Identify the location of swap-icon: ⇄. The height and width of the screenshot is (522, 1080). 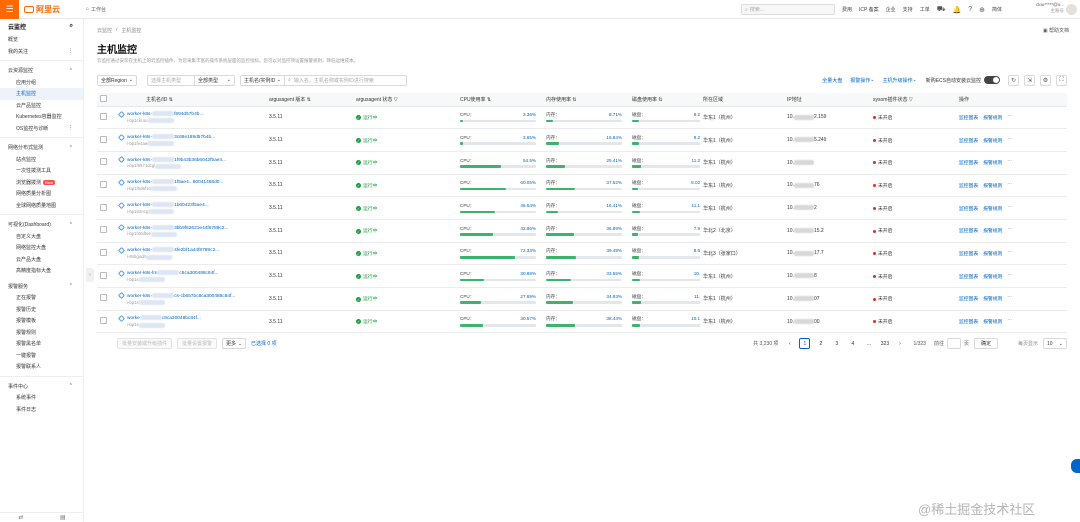
(20, 517).